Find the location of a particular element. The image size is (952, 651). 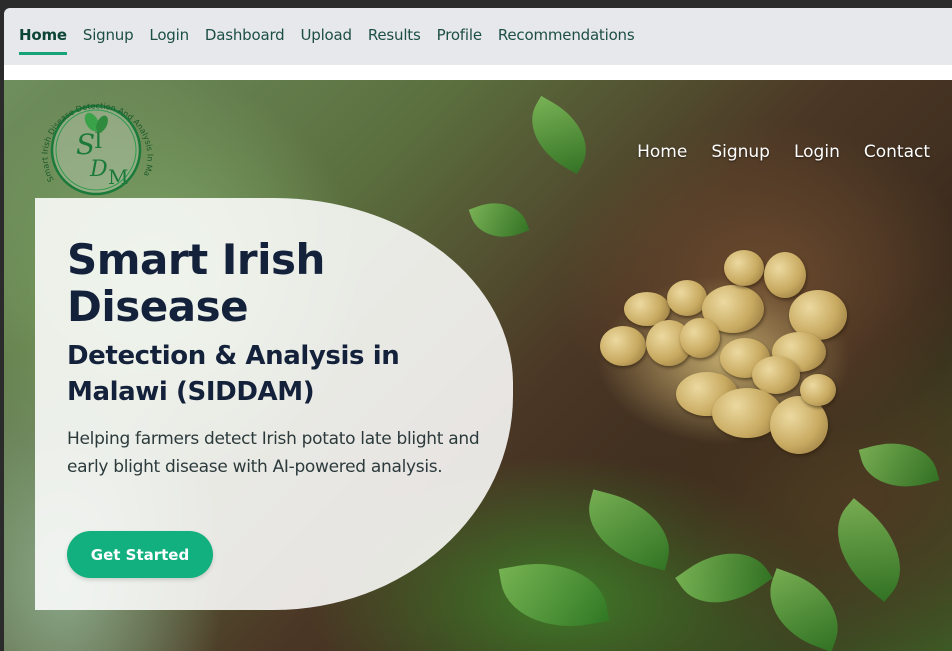

svg-text: M is located at coordinates (118, 177).